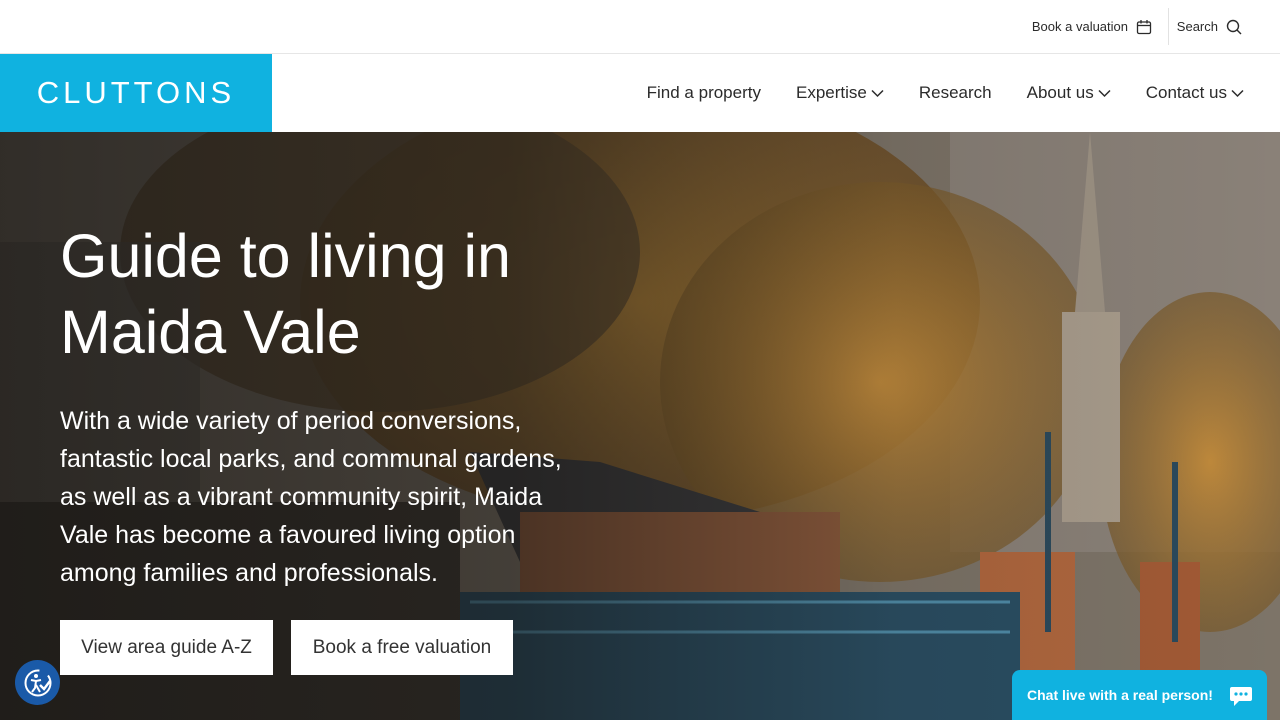  Describe the element at coordinates (640, 27) in the screenshot. I see `utility-bar: Book a valuation Search` at that location.